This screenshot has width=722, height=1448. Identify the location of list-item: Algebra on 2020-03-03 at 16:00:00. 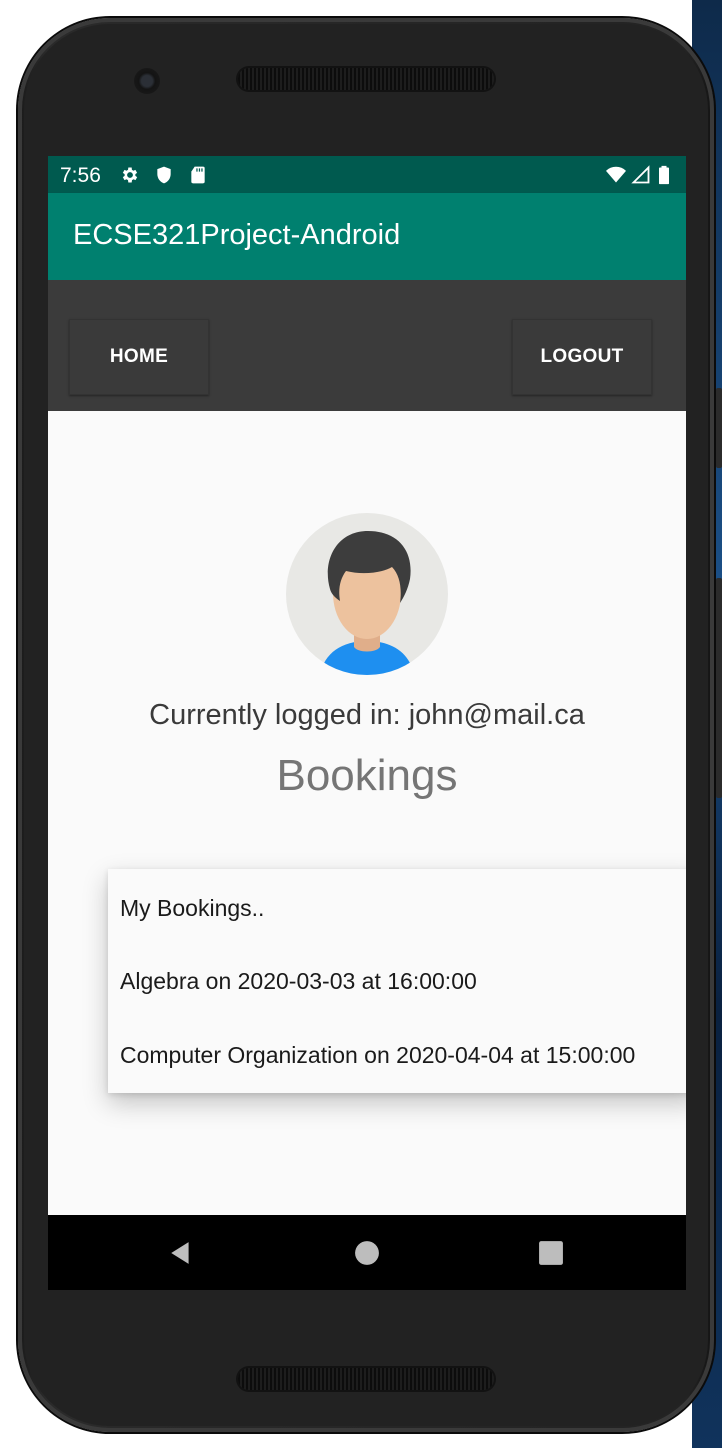
(298, 981).